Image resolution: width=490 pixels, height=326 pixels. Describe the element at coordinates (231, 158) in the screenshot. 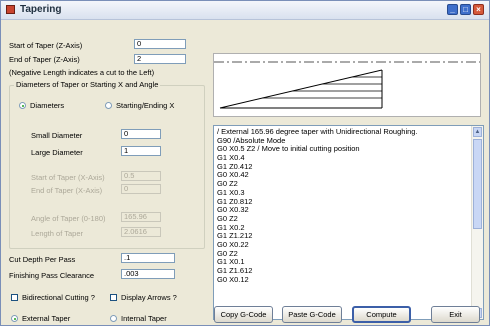

I see `gcode-line: G1 X0.4` at that location.